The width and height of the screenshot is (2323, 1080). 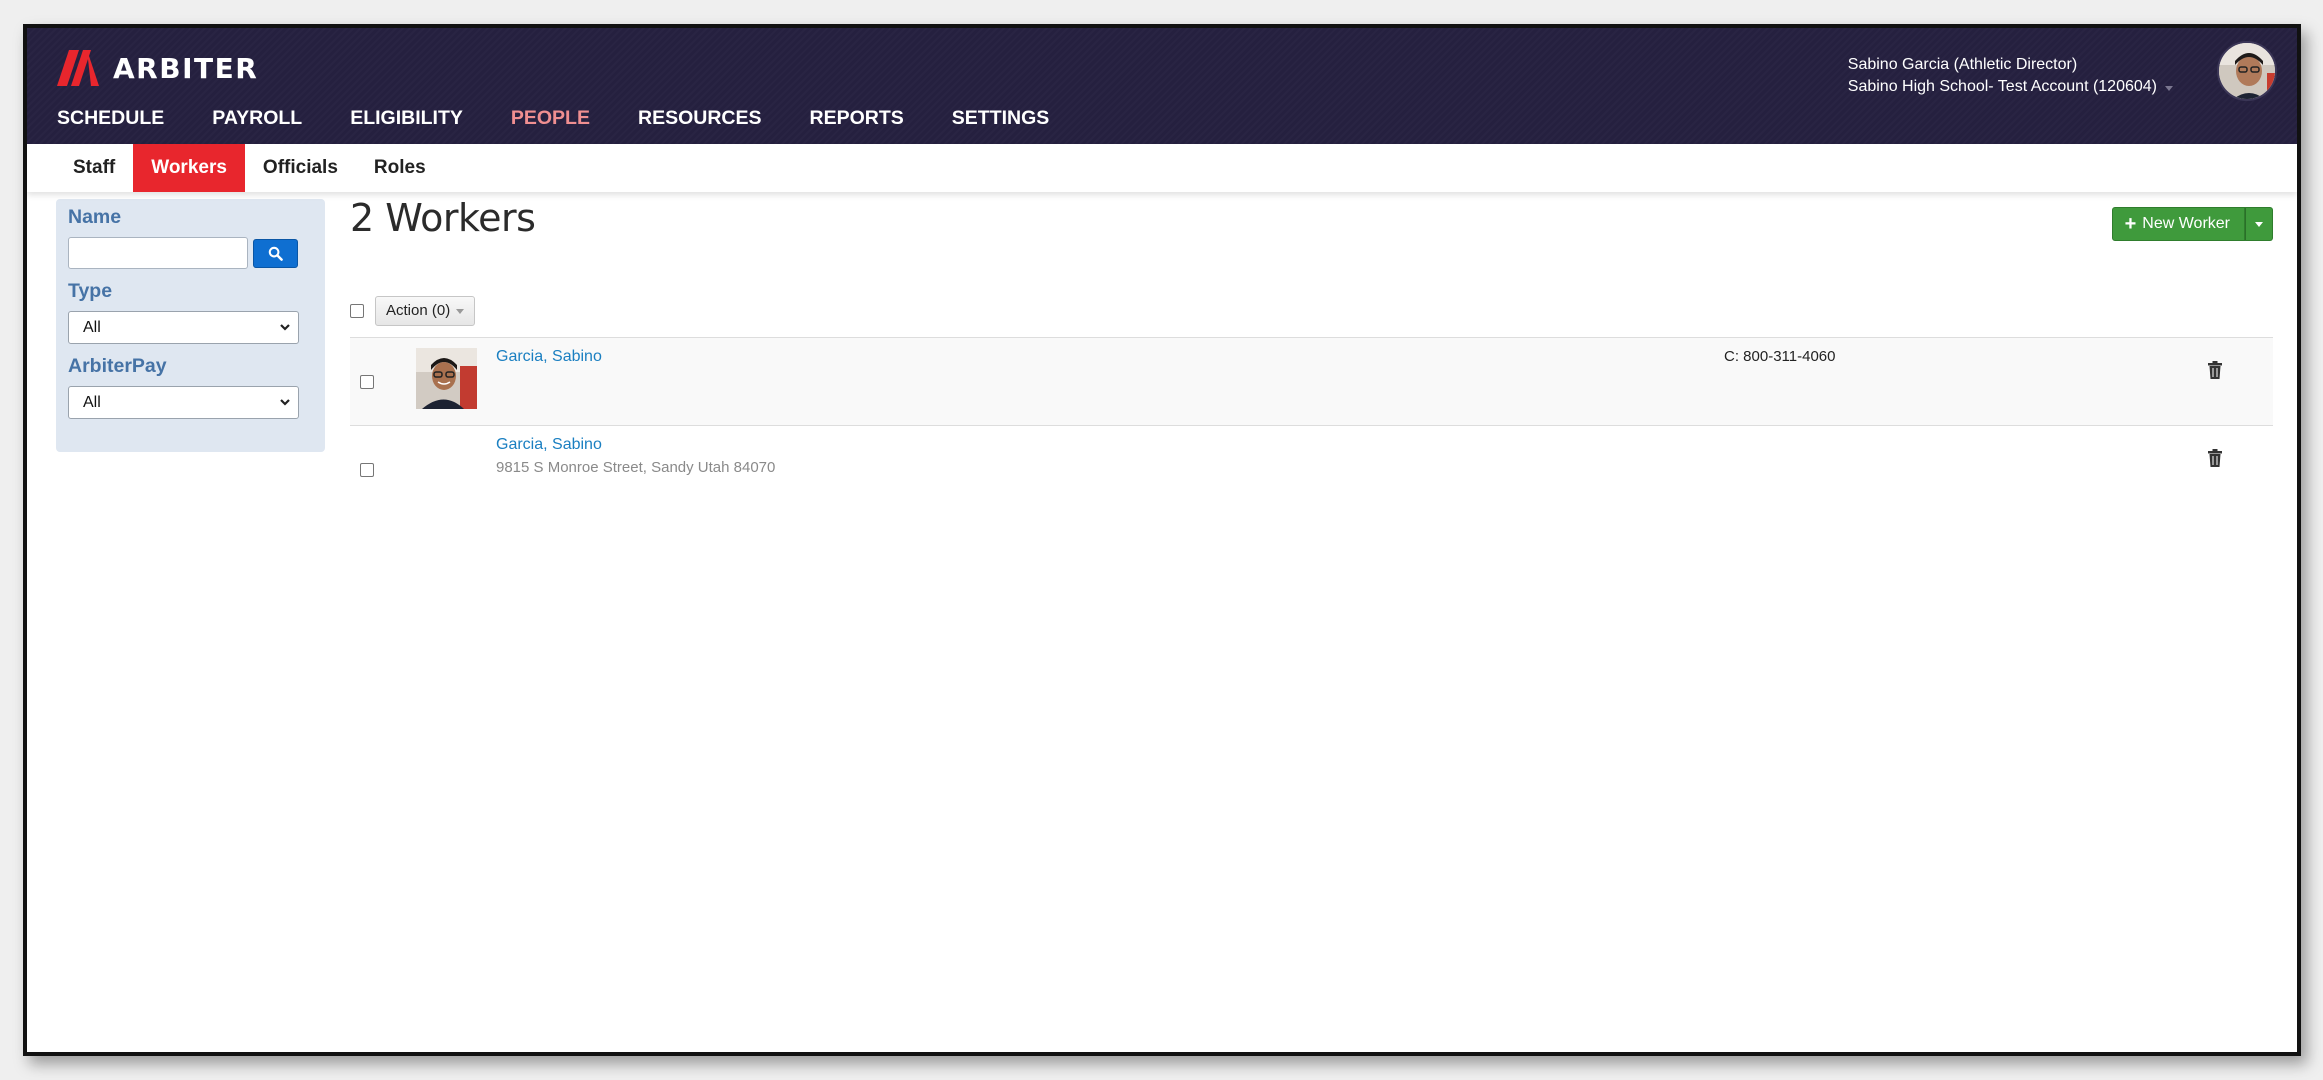 I want to click on bulk-action-bar: Action (0), so click(x=413, y=311).